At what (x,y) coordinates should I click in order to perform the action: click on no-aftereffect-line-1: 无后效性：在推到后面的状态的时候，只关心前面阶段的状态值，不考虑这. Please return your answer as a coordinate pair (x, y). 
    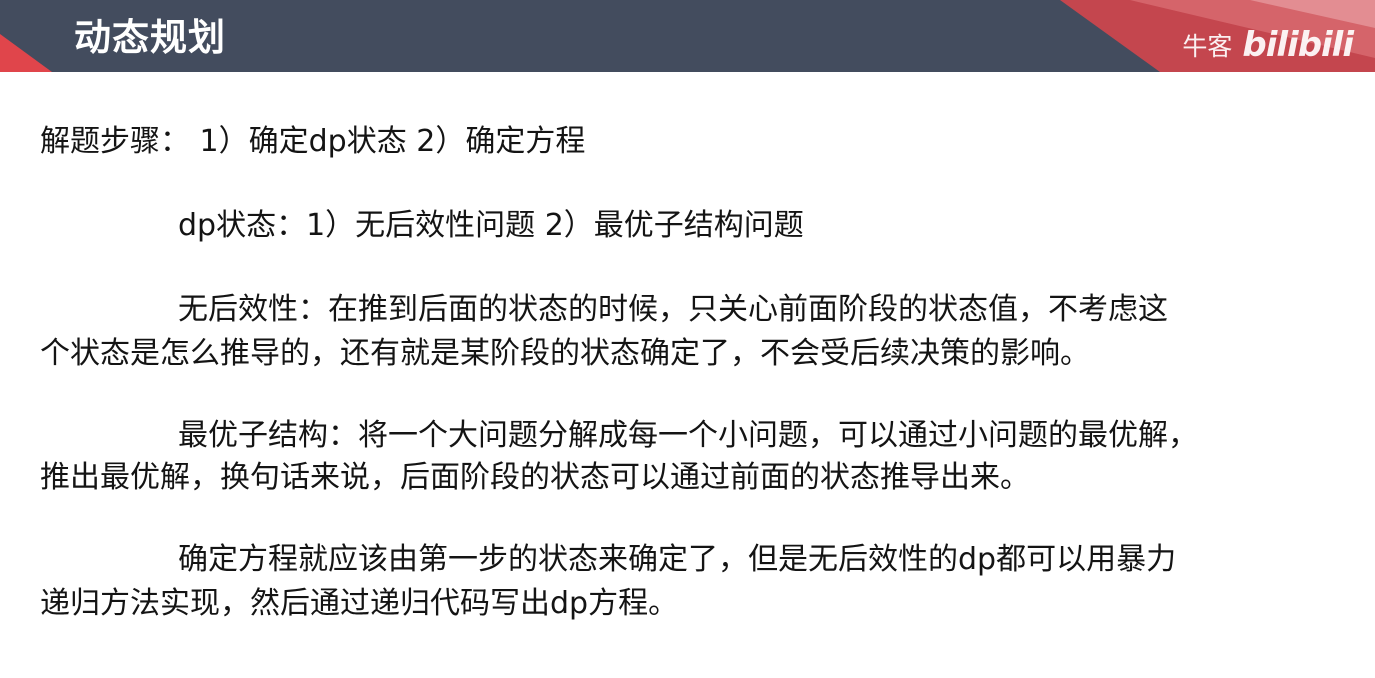
    Looking at the image, I should click on (673, 309).